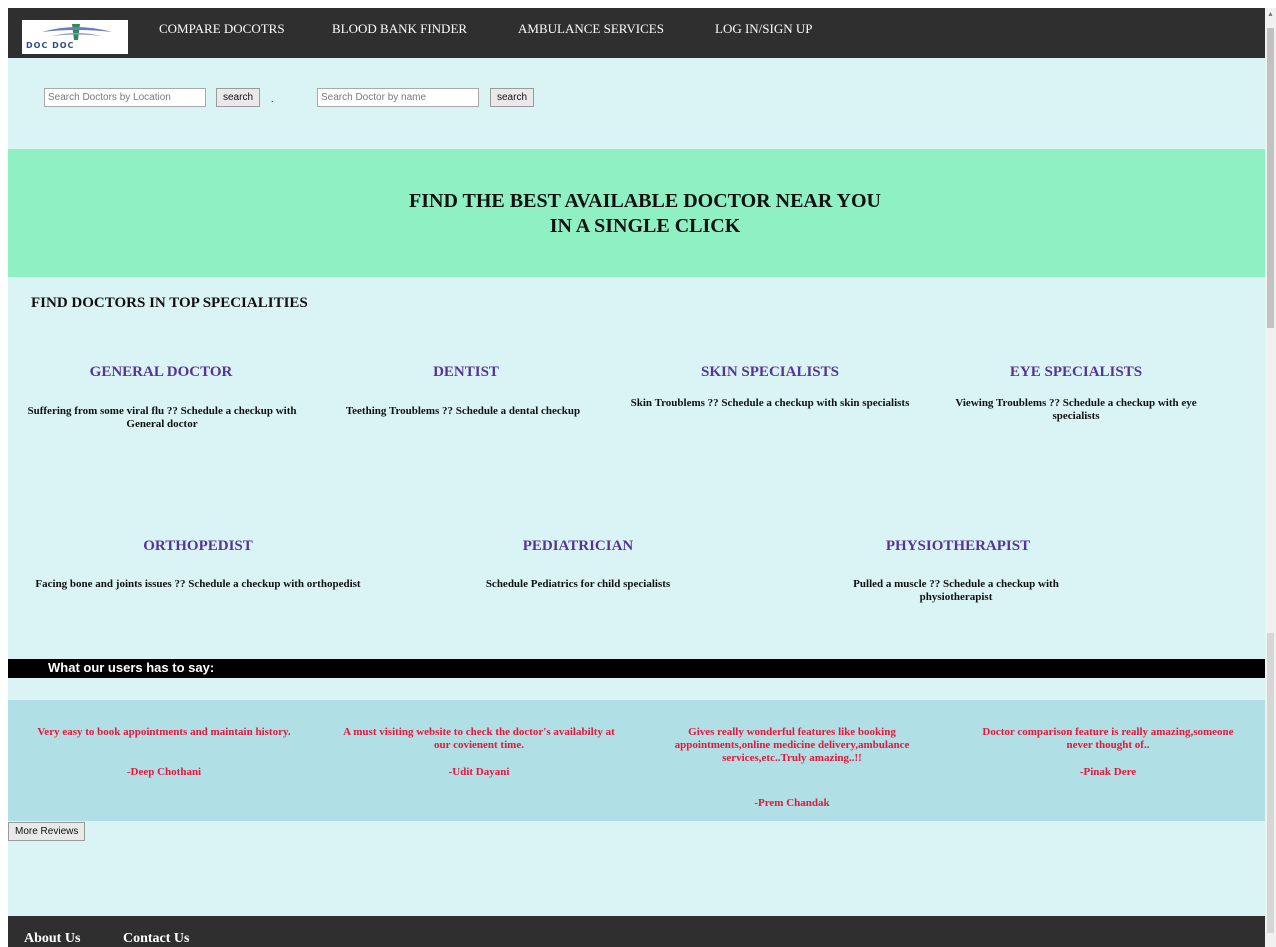 This screenshot has height=947, width=1276. What do you see at coordinates (645, 201) in the screenshot?
I see `hero-line-1: FIND THE BEST AVAILABLE DOCTOR NEAR YOU` at bounding box center [645, 201].